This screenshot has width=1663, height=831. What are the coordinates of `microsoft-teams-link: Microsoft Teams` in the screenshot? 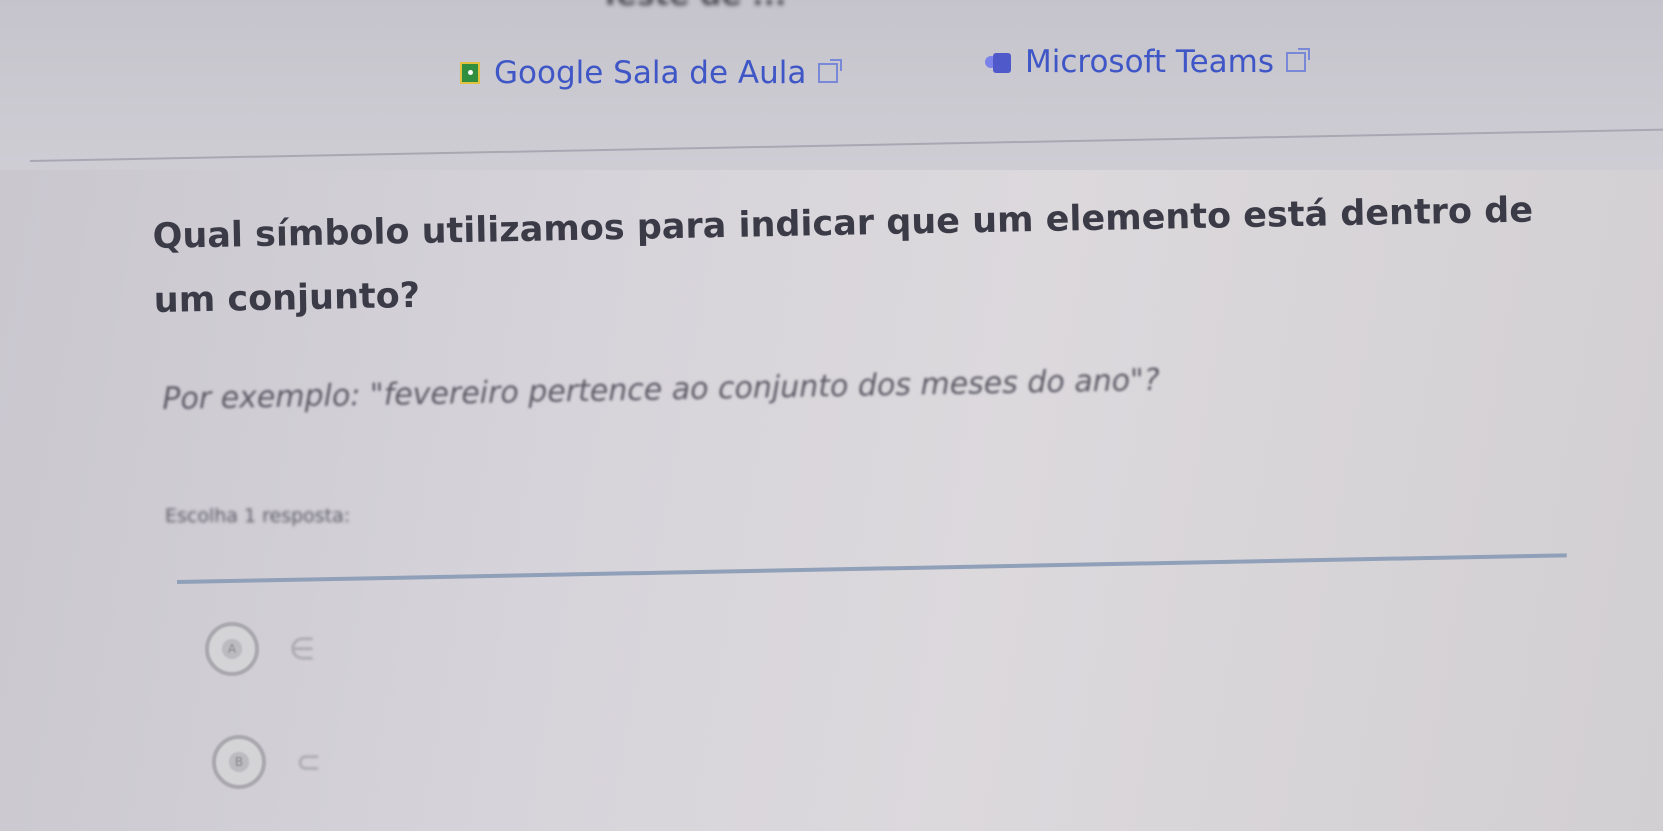 It's located at (1148, 62).